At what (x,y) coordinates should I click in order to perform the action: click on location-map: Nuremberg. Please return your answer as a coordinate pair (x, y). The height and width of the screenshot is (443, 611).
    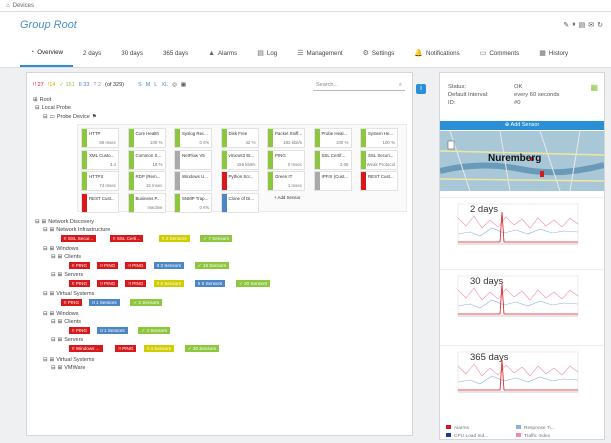
    Looking at the image, I should click on (522, 161).